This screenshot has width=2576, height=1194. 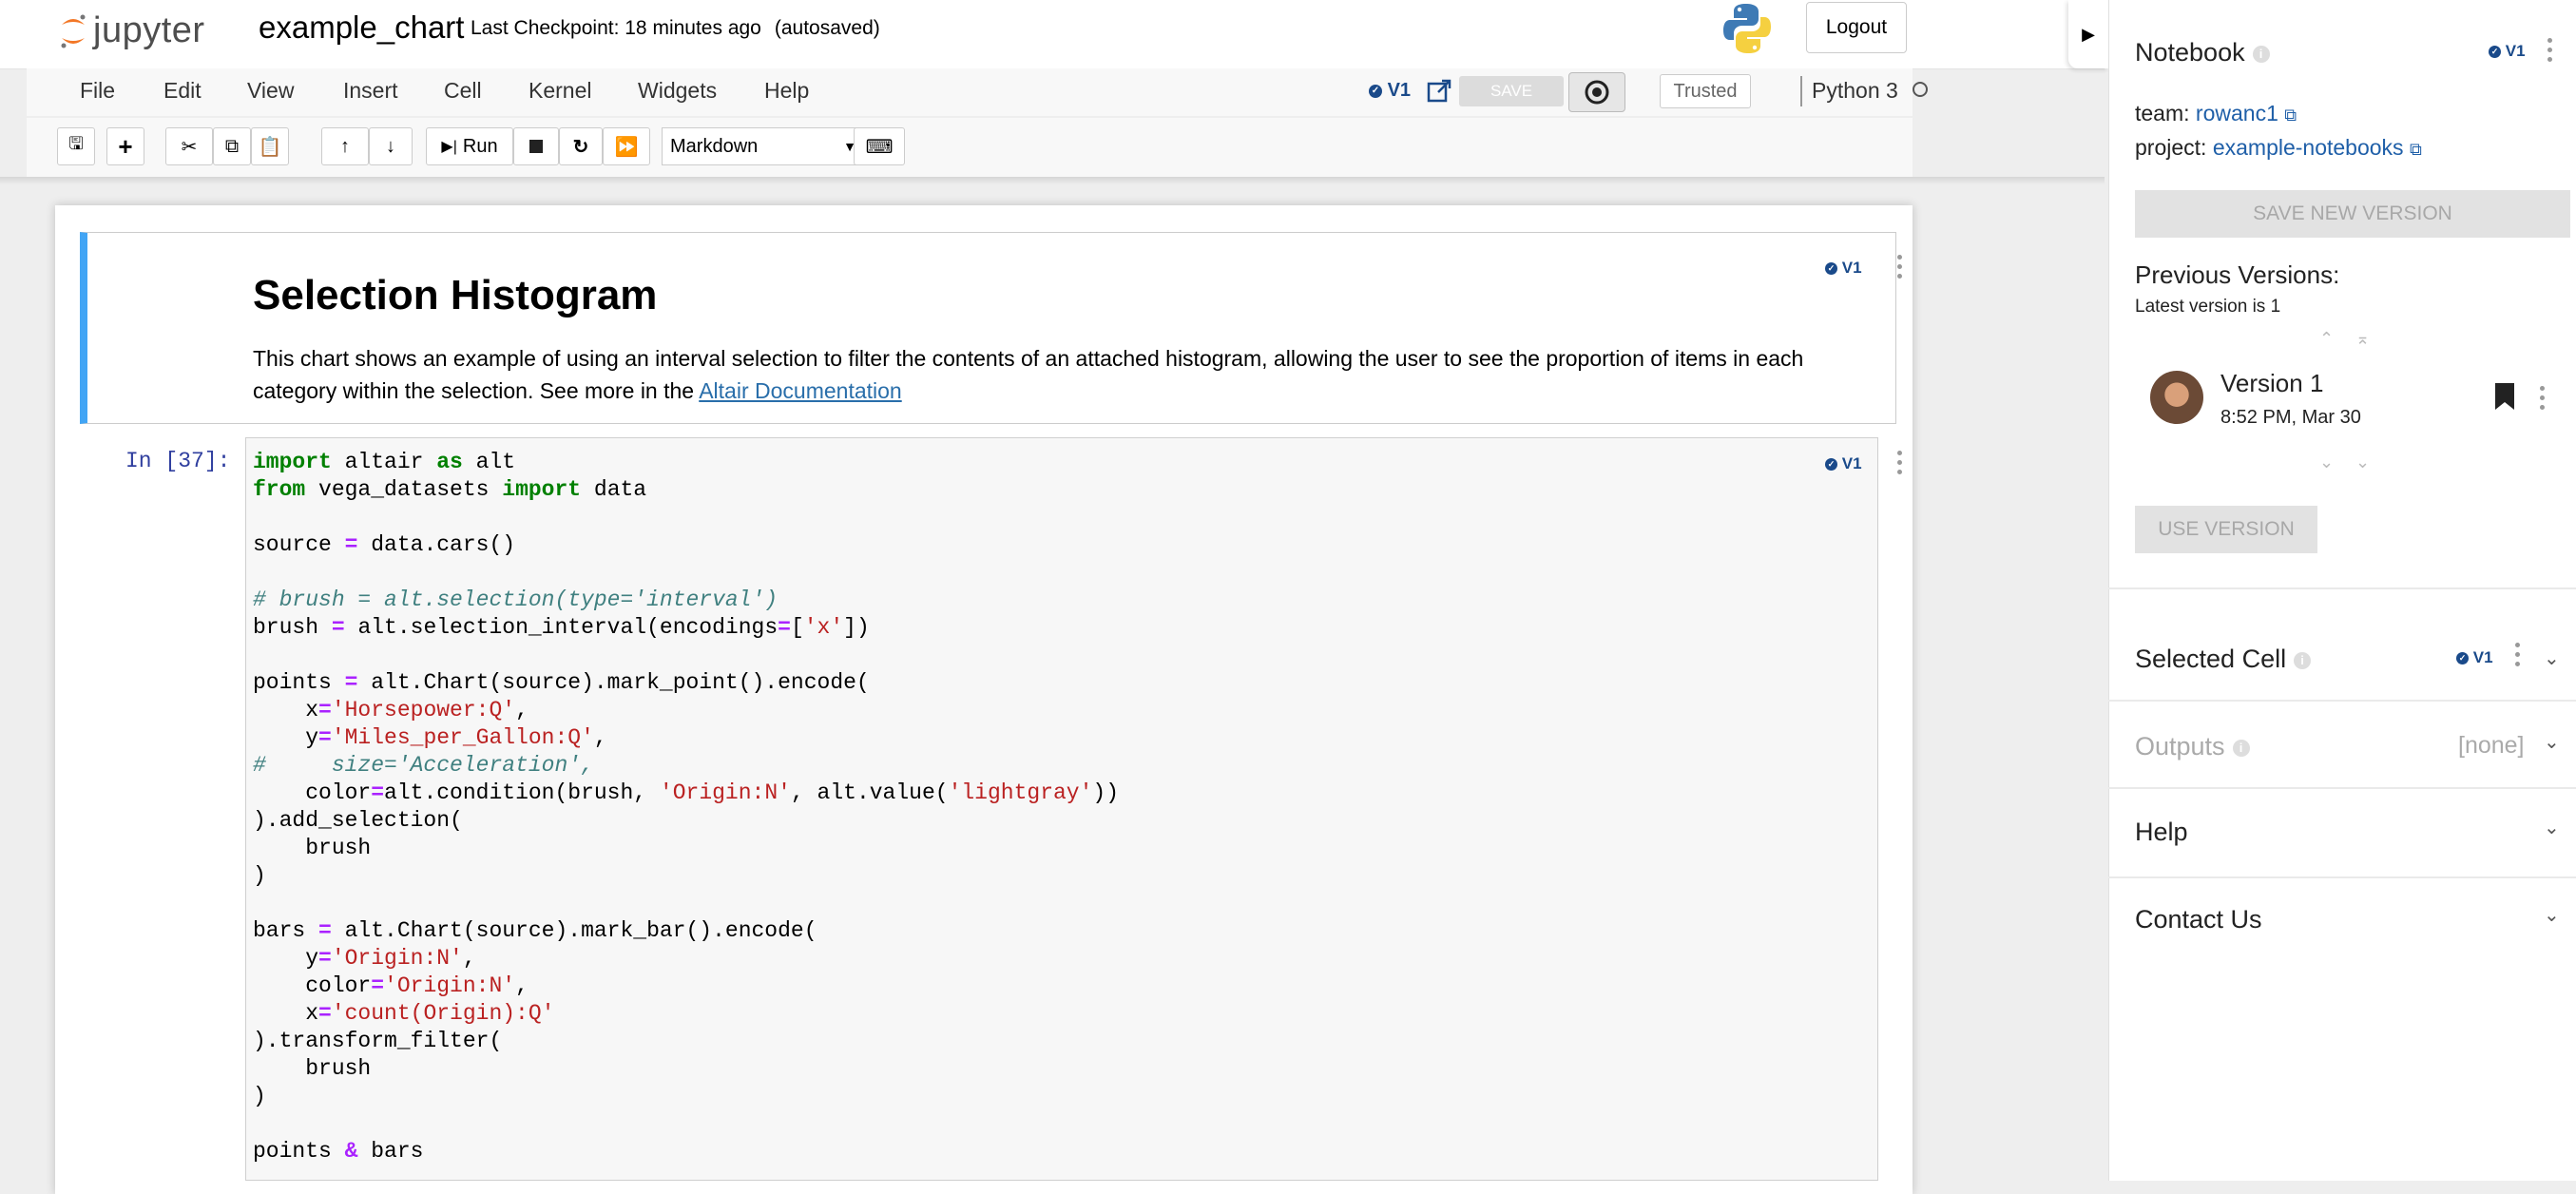 What do you see at coordinates (271, 91) in the screenshot?
I see `menu-view: View` at bounding box center [271, 91].